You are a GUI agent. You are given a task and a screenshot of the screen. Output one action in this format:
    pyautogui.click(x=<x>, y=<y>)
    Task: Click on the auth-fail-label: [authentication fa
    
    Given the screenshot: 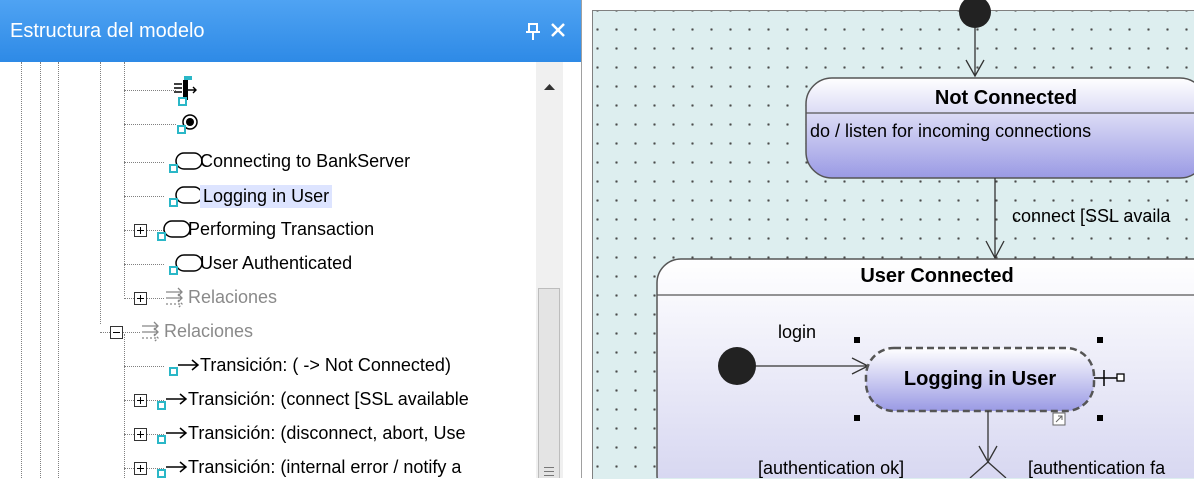 What is the action you would take?
    pyautogui.click(x=1096, y=468)
    